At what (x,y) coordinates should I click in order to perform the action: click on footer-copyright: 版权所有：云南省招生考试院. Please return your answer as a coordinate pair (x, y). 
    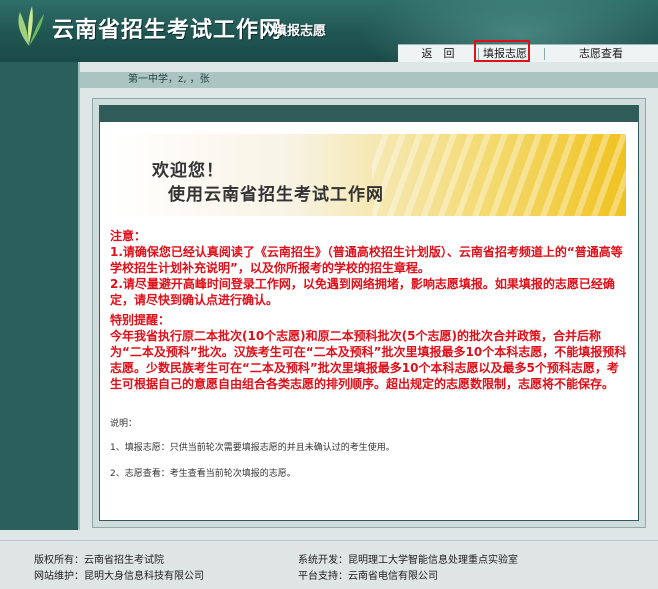
    Looking at the image, I should click on (99, 560).